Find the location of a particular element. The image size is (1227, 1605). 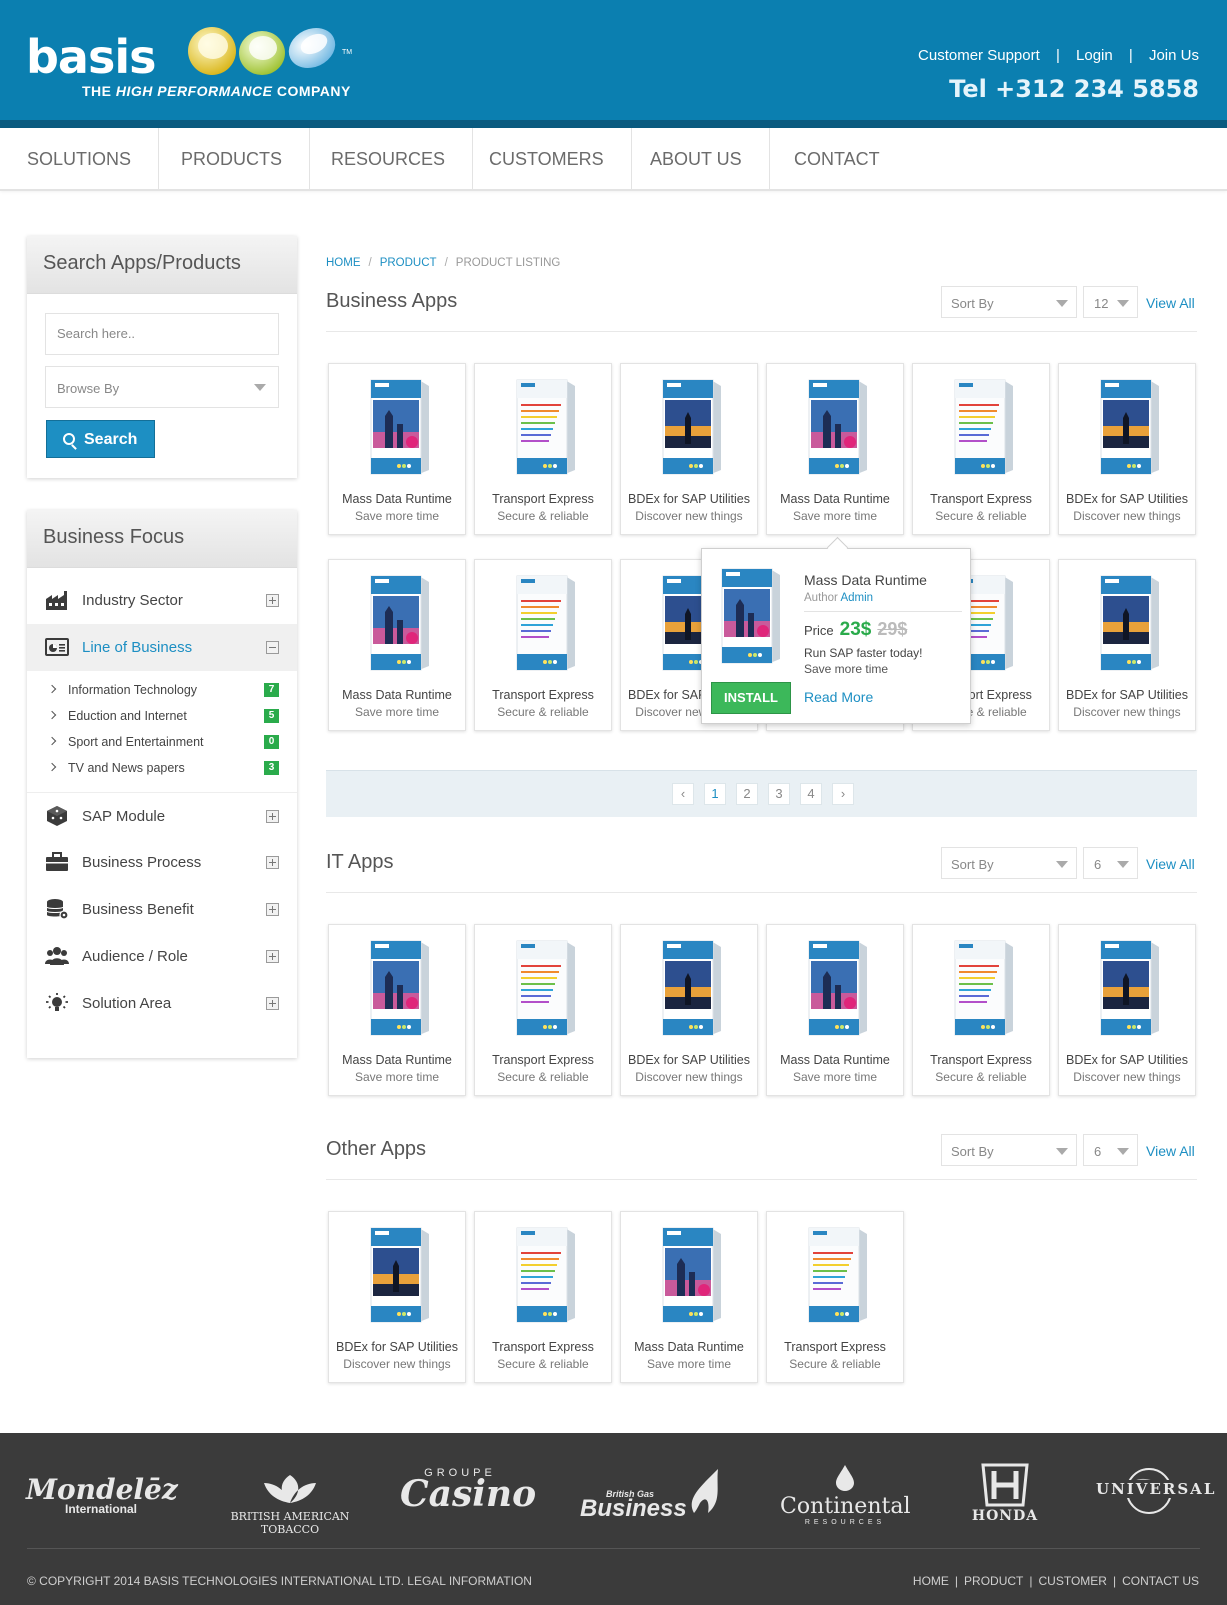

other-count-select: 6 is located at coordinates (1110, 1150).